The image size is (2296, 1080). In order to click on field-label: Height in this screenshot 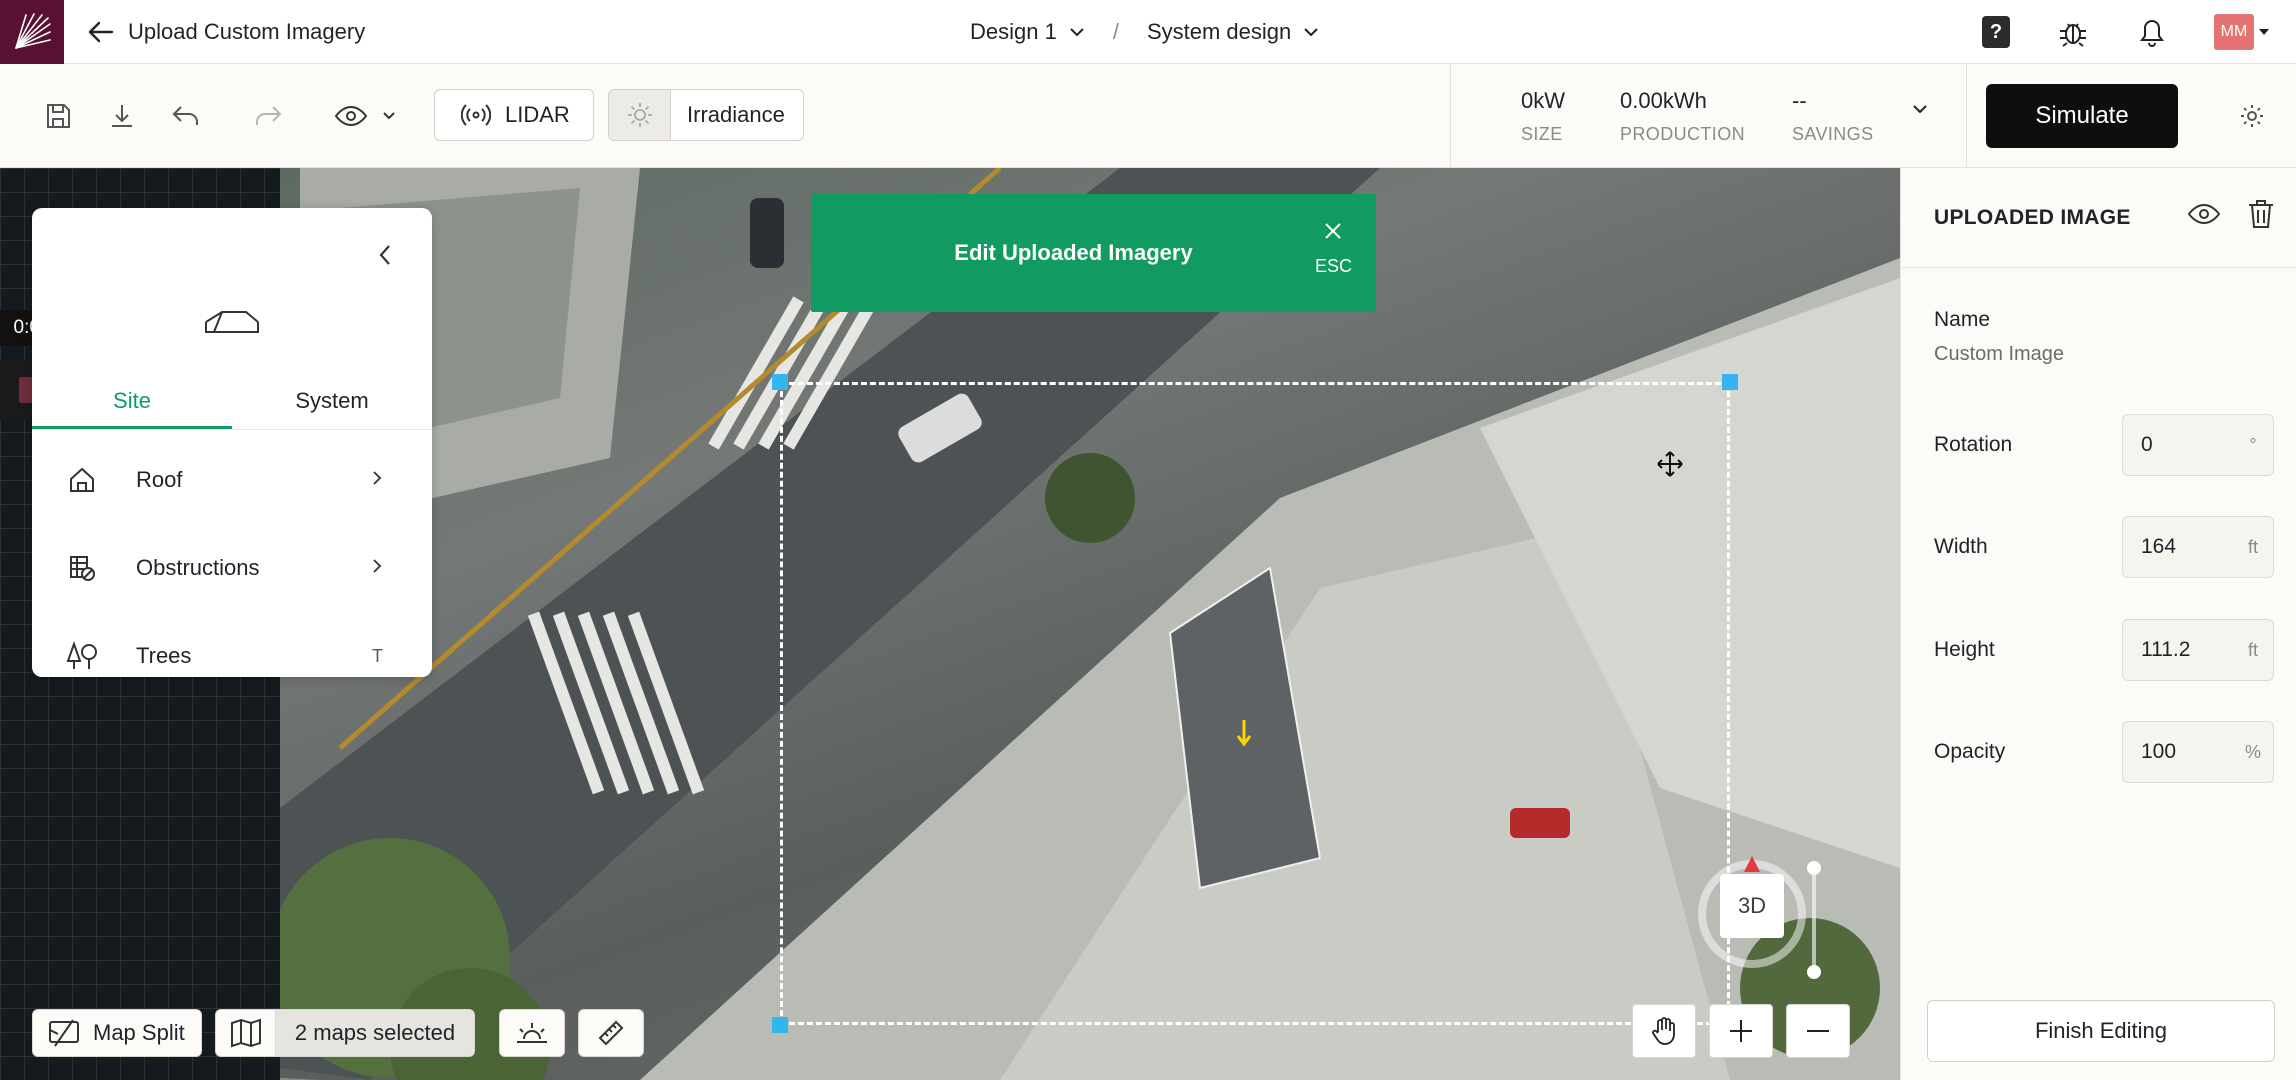, I will do `click(1964, 649)`.